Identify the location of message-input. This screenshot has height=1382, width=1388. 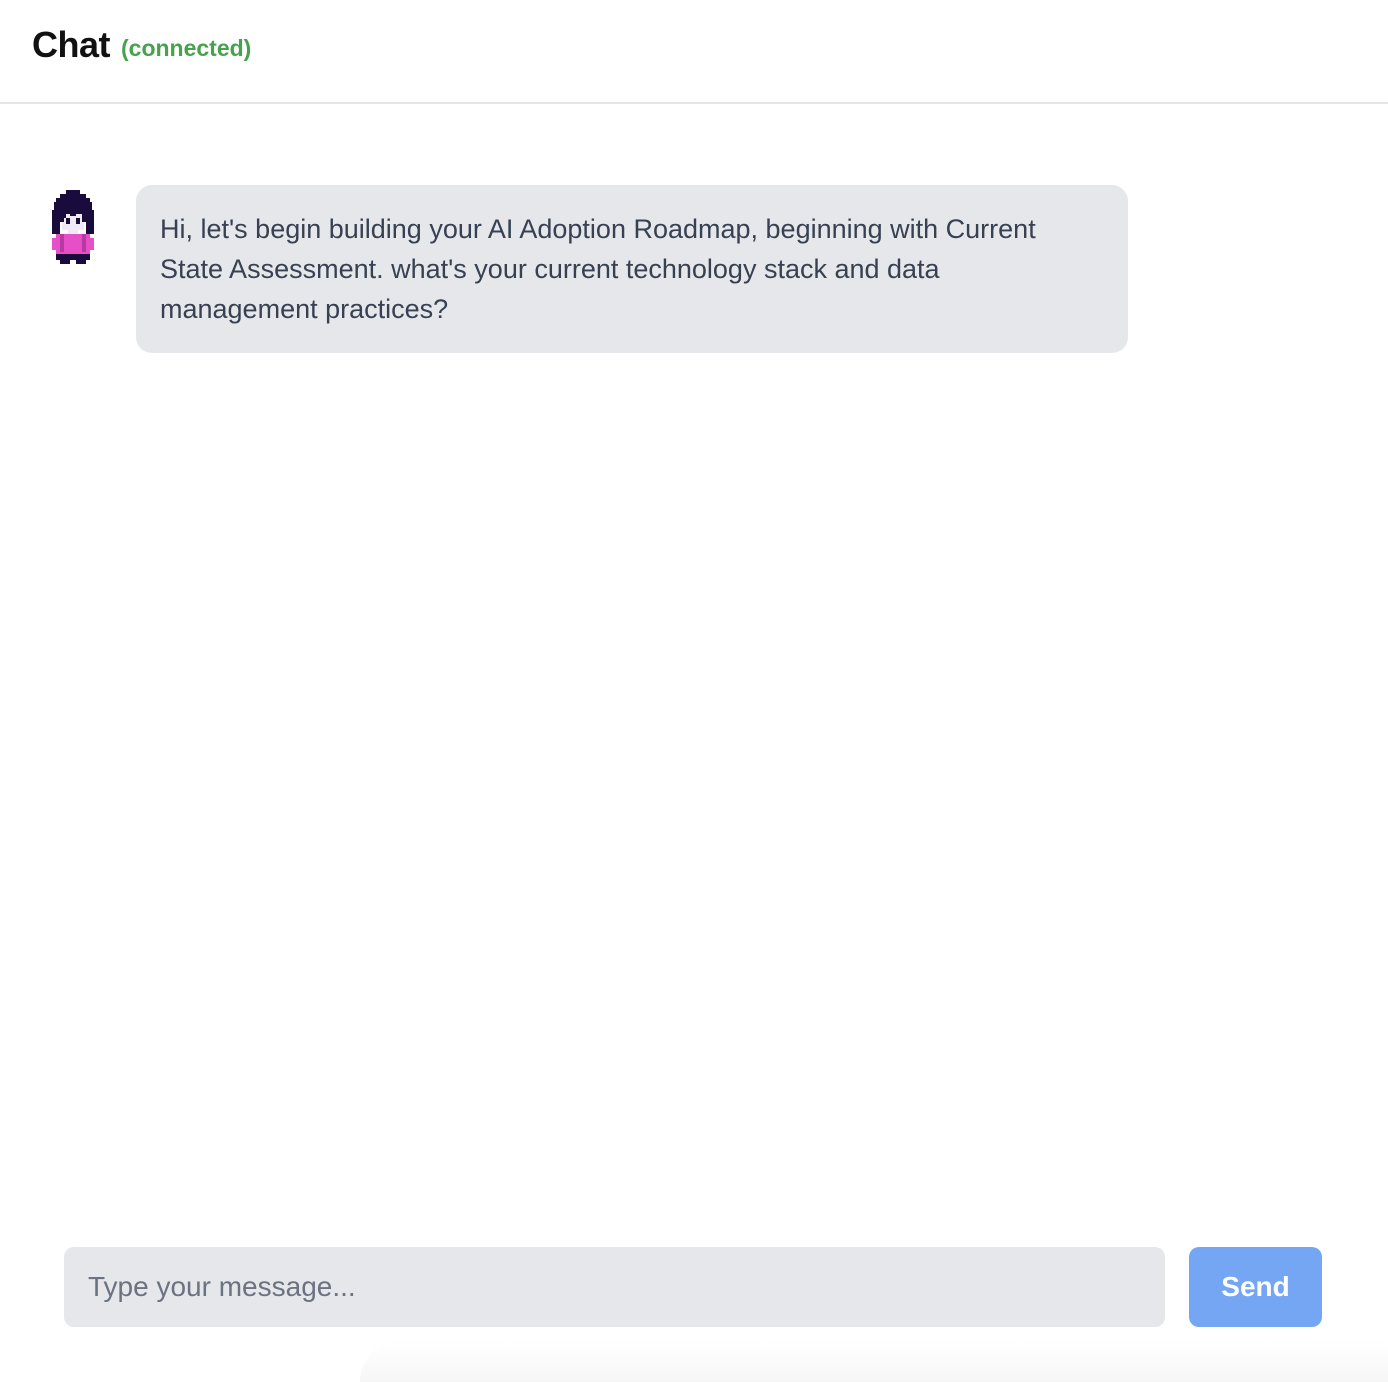
(614, 1287).